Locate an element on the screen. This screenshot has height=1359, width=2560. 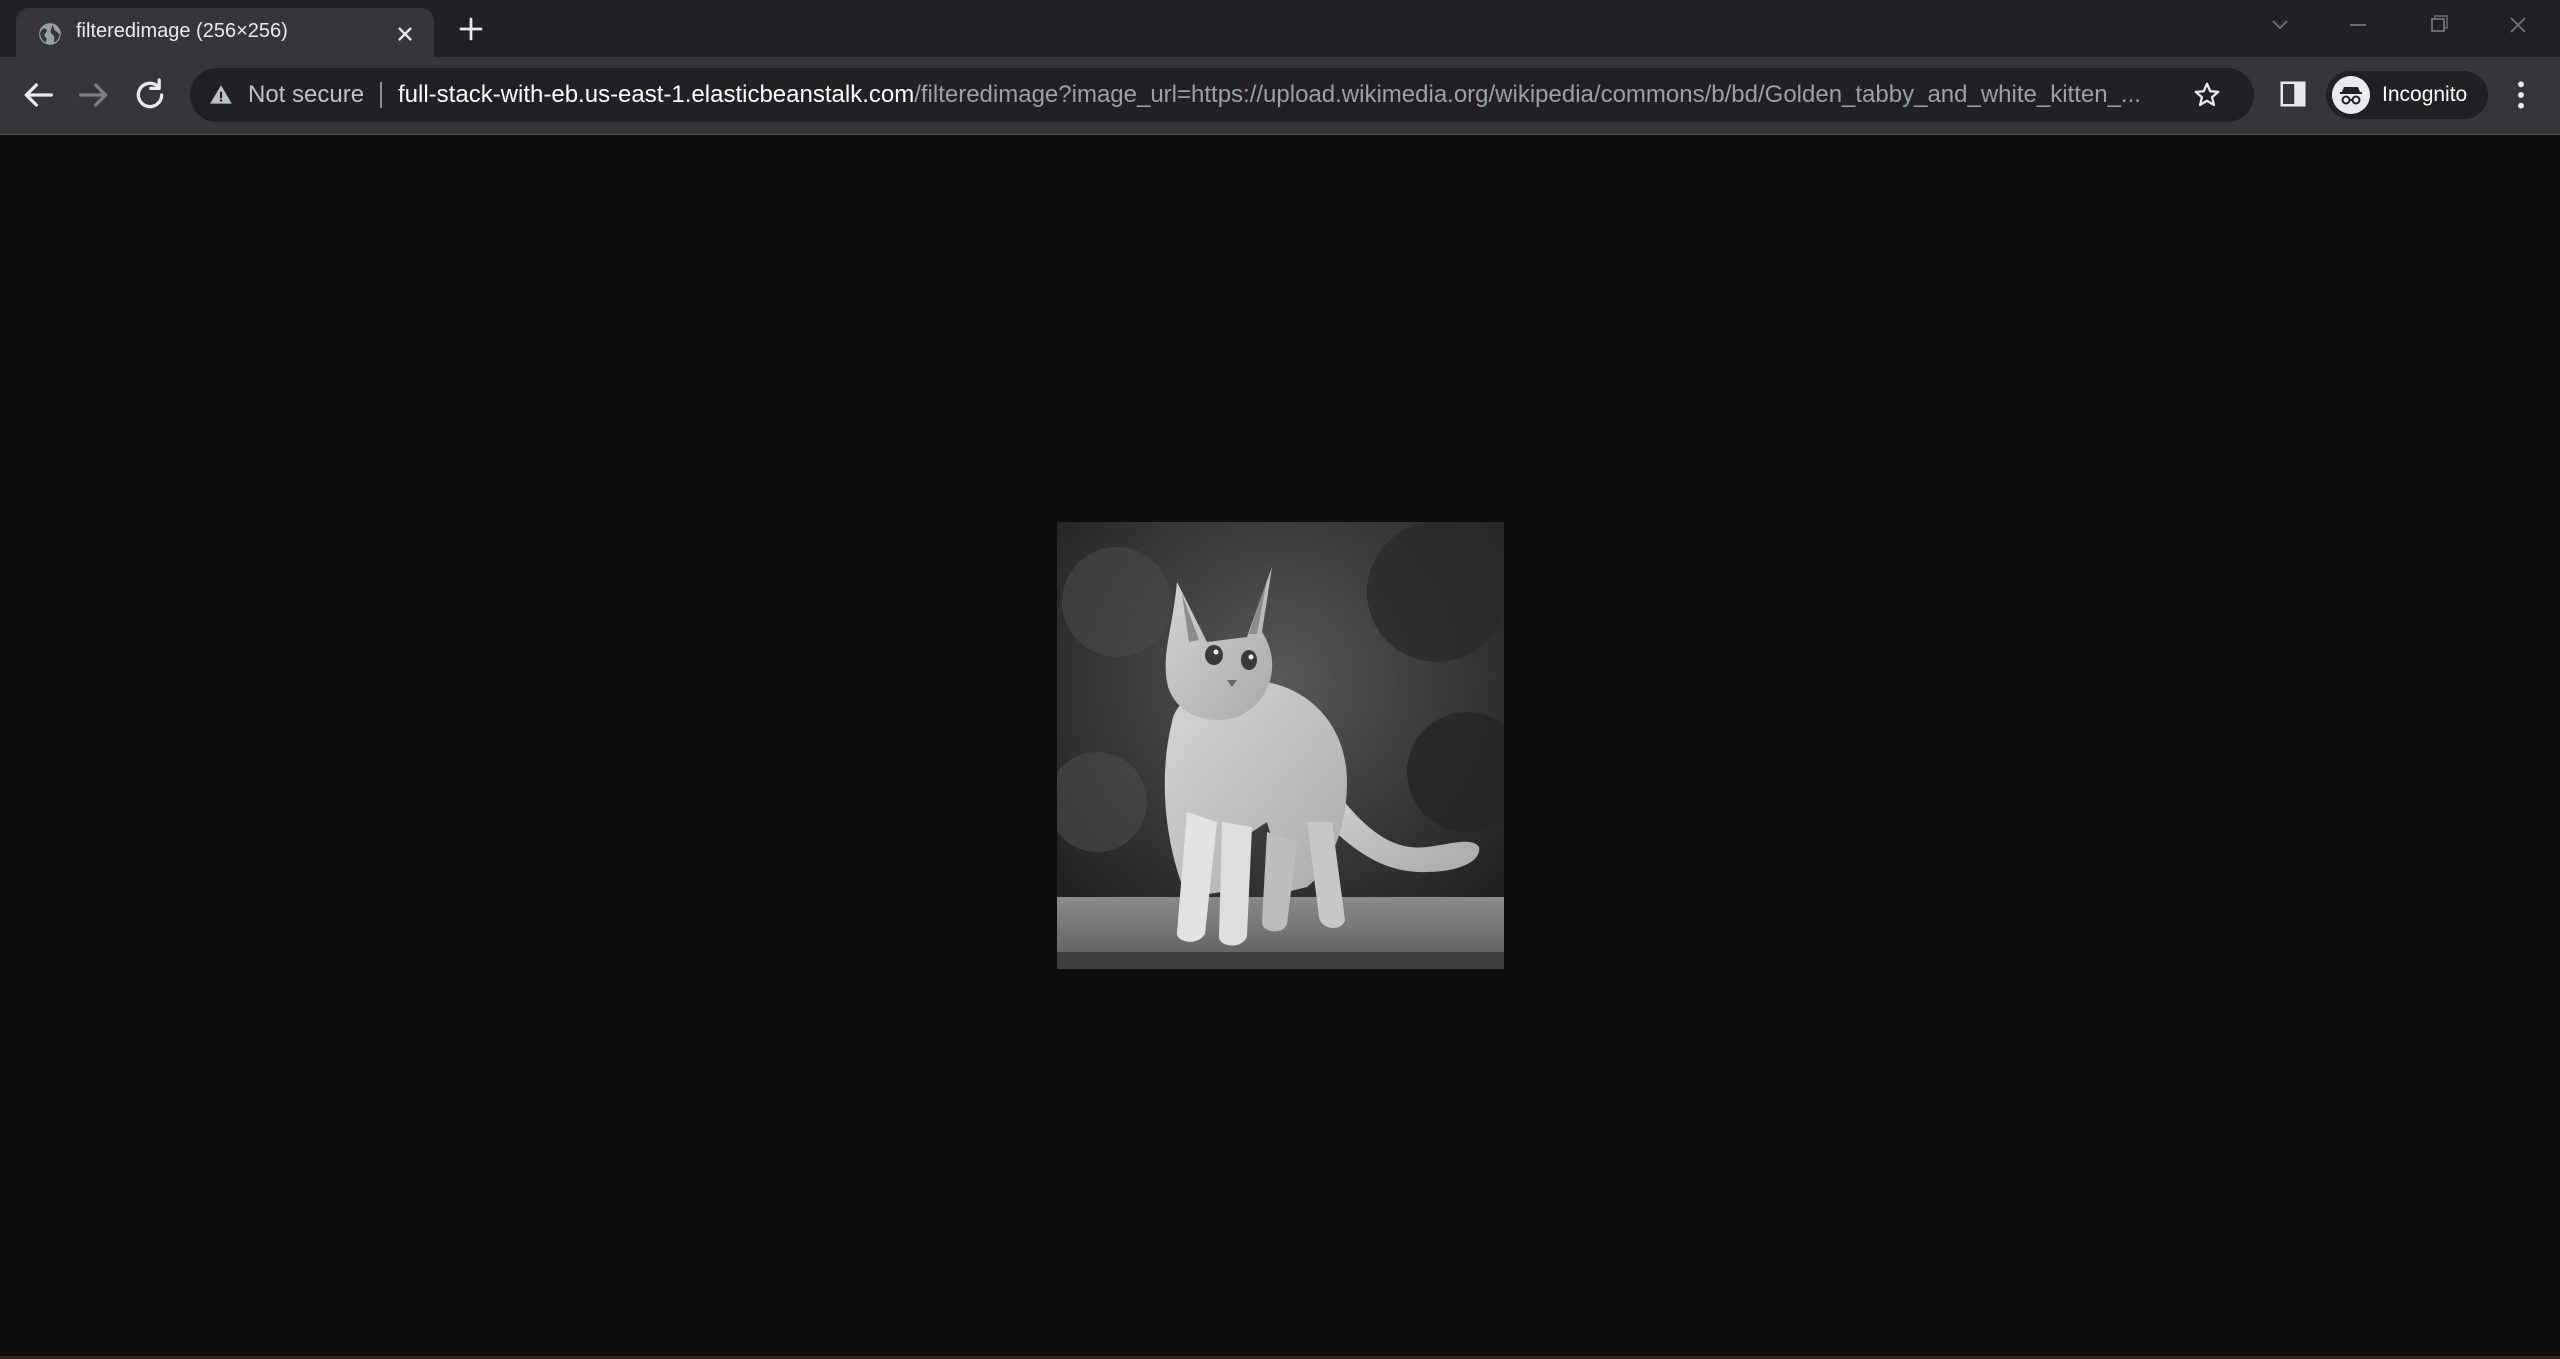
new-tab-button is located at coordinates (471, 29).